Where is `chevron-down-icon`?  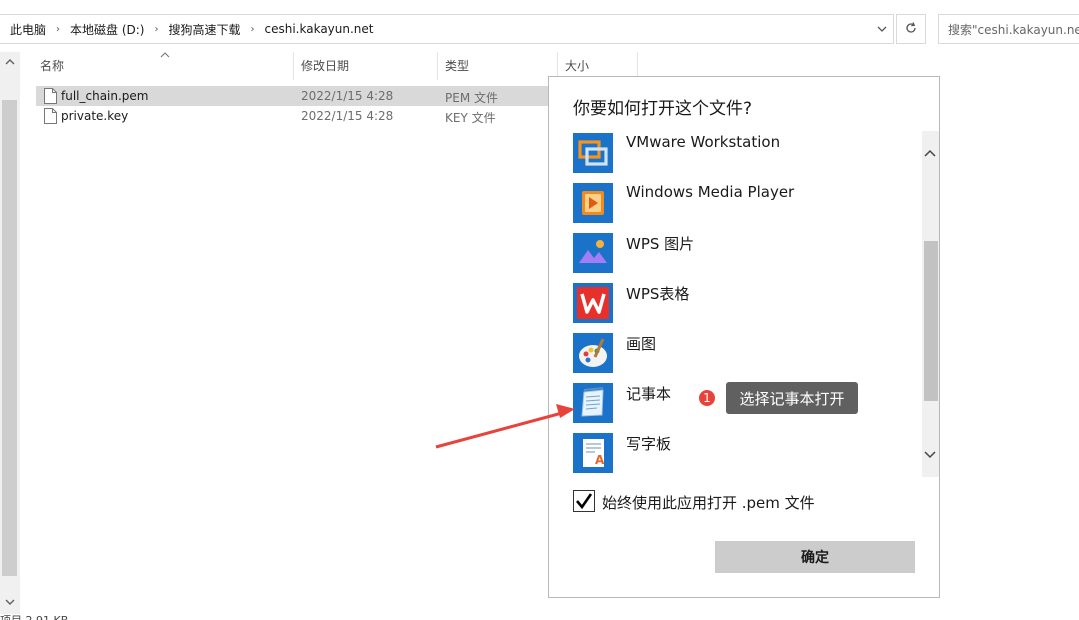 chevron-down-icon is located at coordinates (882, 29).